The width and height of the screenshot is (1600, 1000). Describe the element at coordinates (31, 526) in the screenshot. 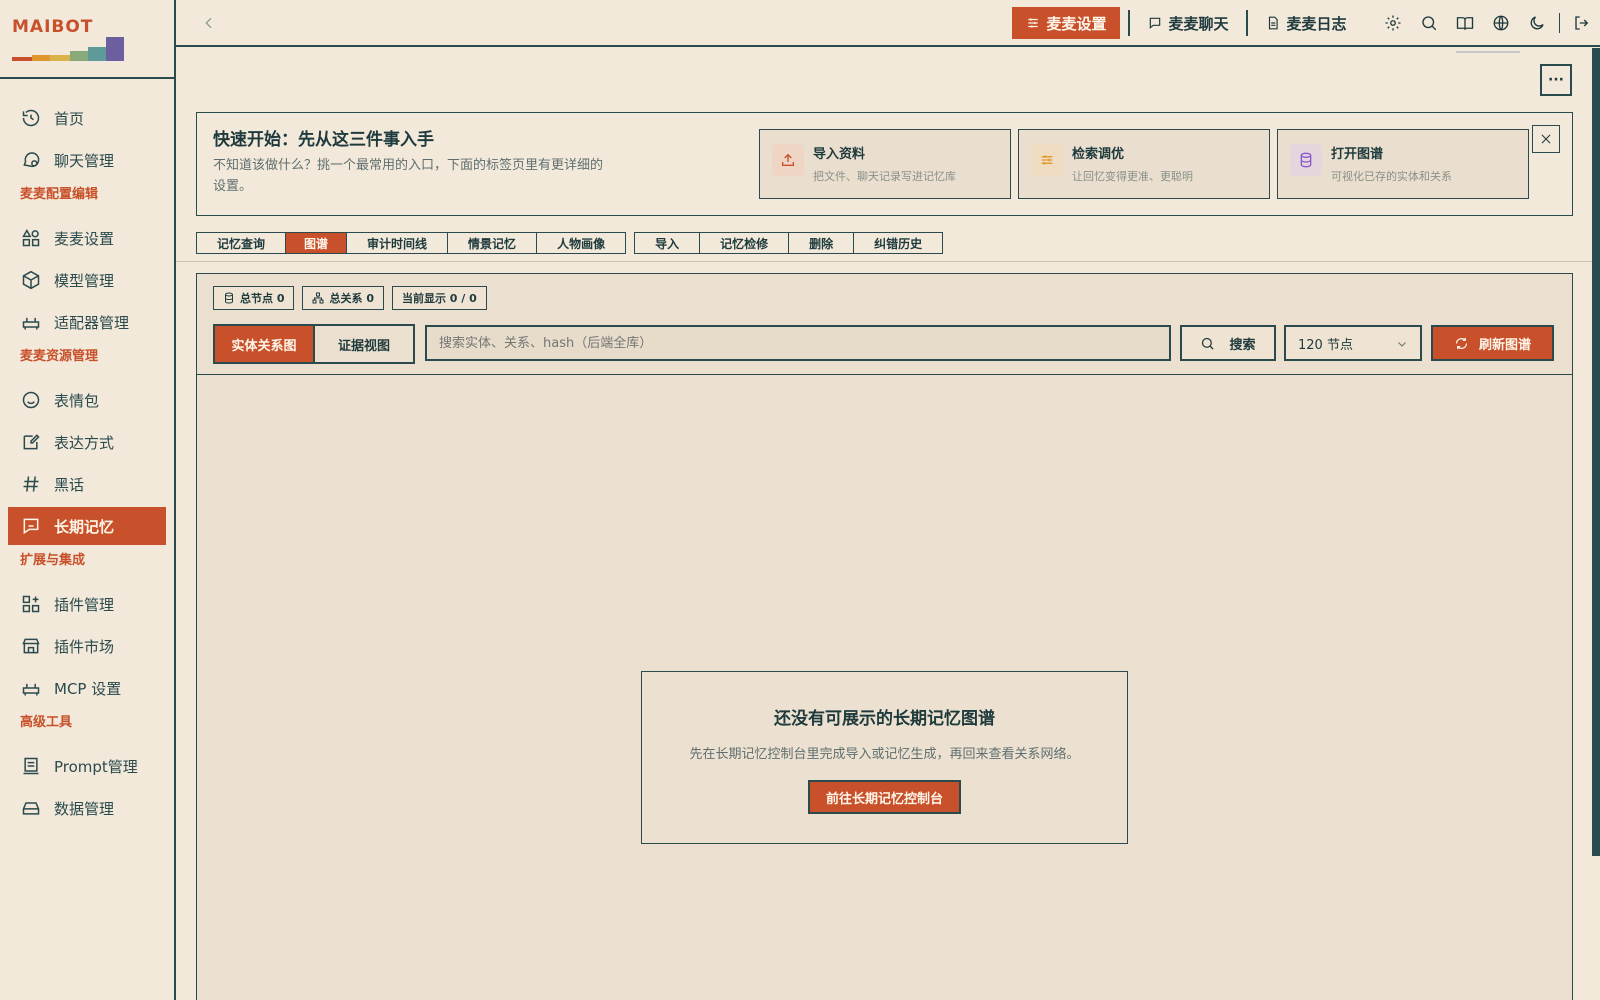

I see `memory-icon` at that location.